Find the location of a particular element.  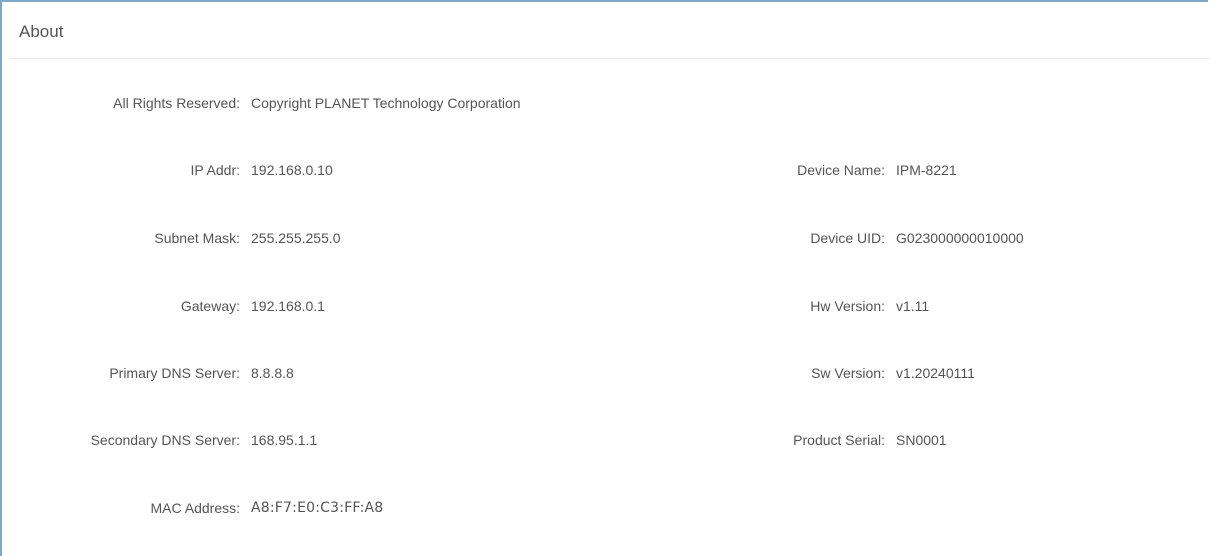

primary-dns-value: 8.8.8.8 is located at coordinates (272, 373).